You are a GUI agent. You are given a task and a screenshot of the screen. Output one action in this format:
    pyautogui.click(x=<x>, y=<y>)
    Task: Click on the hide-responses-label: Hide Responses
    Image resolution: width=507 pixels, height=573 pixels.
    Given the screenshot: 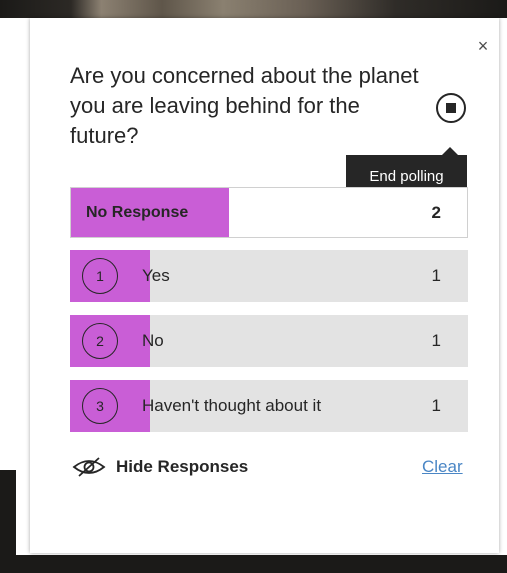 What is the action you would take?
    pyautogui.click(x=182, y=466)
    